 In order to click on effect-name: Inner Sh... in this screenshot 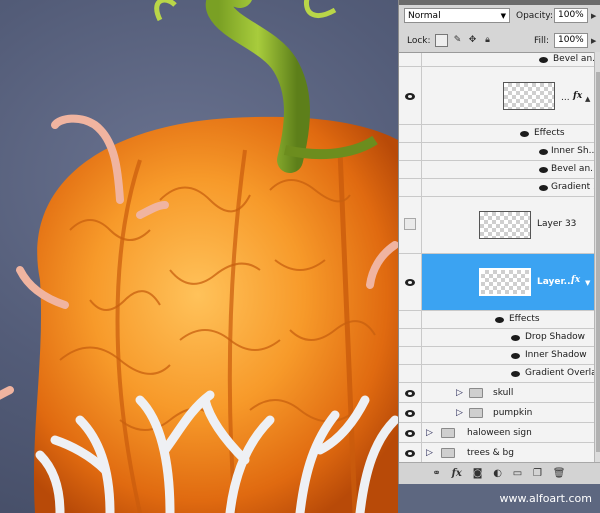, I will do `click(574, 151)`.